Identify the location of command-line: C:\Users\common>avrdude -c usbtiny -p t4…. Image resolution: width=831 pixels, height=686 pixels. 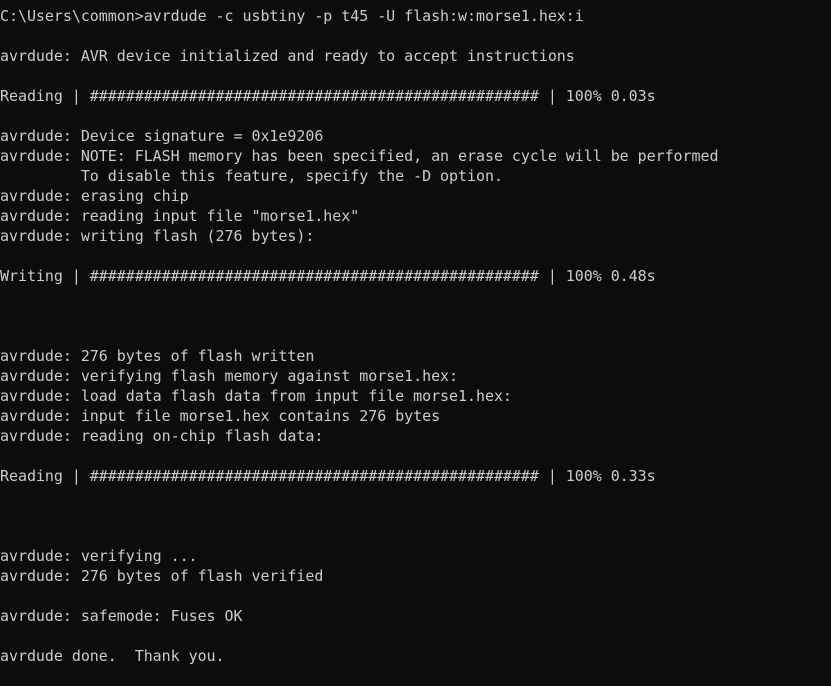
(292, 16).